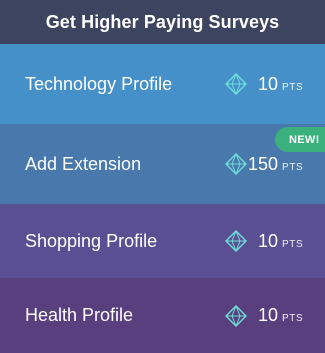  Describe the element at coordinates (99, 83) in the screenshot. I see `row-label: Technology Profile` at that location.